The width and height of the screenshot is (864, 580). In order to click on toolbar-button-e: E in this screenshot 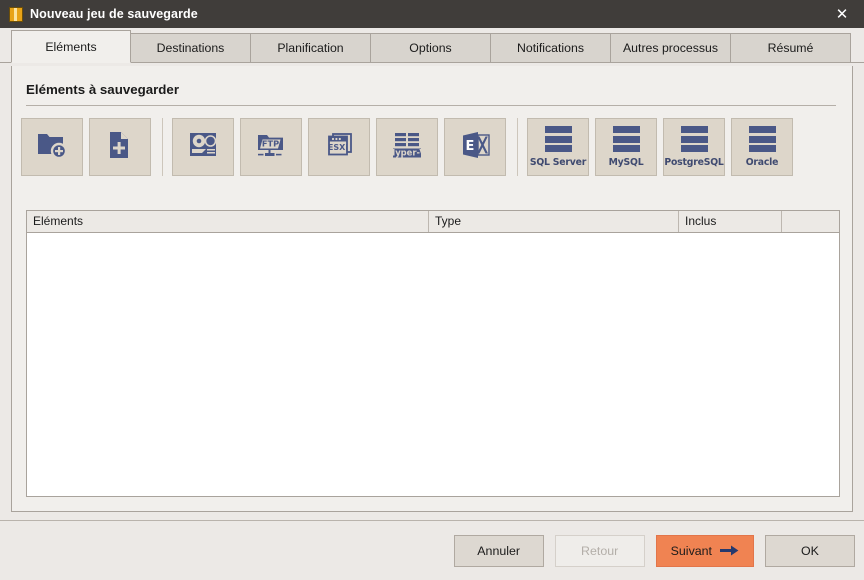, I will do `click(475, 147)`.